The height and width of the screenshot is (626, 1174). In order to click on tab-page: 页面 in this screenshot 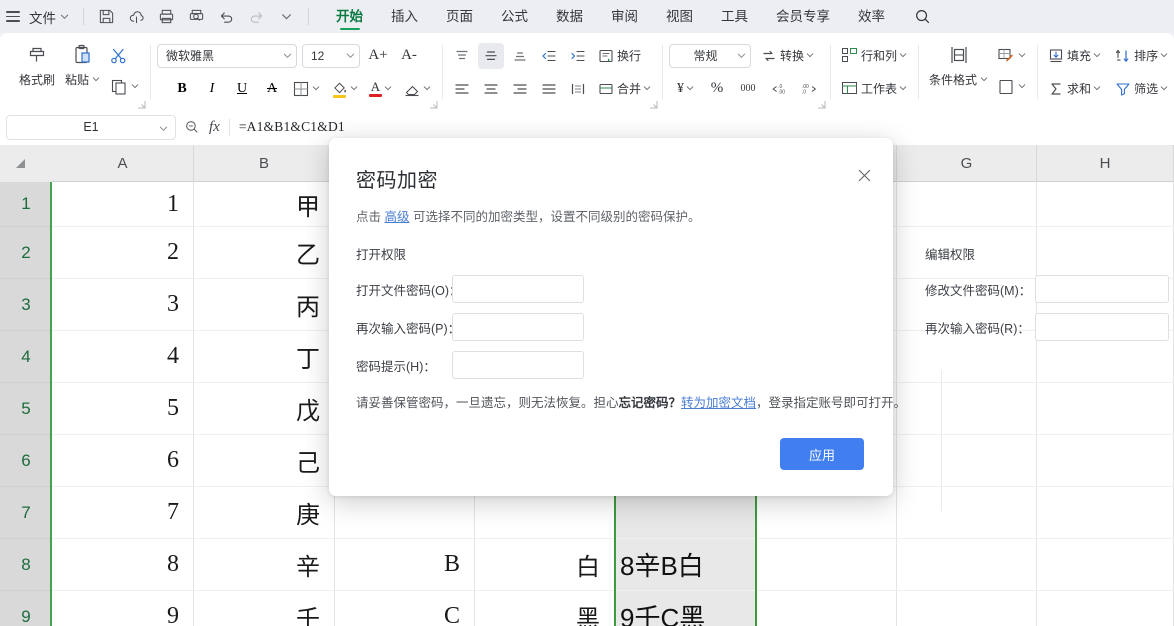, I will do `click(459, 16)`.